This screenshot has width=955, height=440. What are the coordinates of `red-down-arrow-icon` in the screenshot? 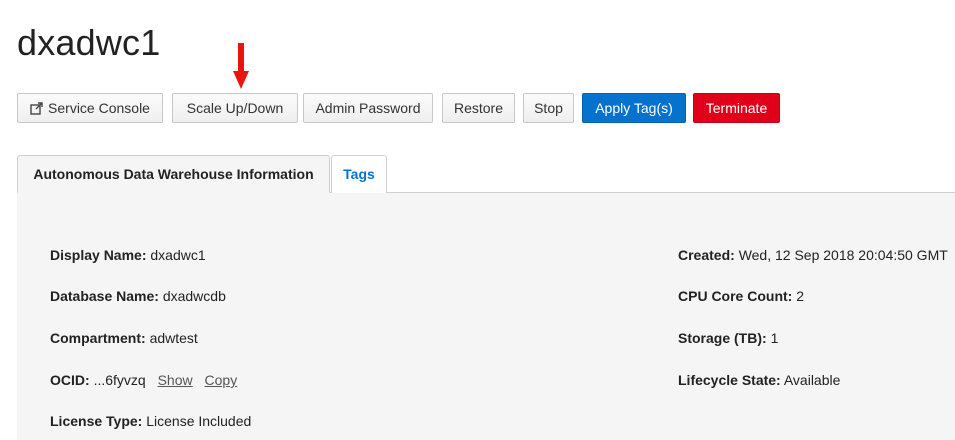 It's located at (241, 66).